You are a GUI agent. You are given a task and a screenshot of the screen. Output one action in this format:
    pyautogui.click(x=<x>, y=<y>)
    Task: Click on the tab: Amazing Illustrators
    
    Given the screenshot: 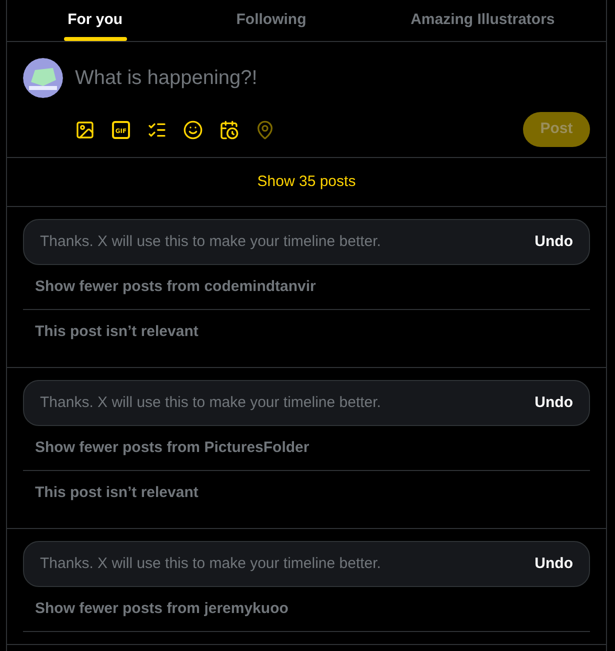 What is the action you would take?
    pyautogui.click(x=482, y=20)
    